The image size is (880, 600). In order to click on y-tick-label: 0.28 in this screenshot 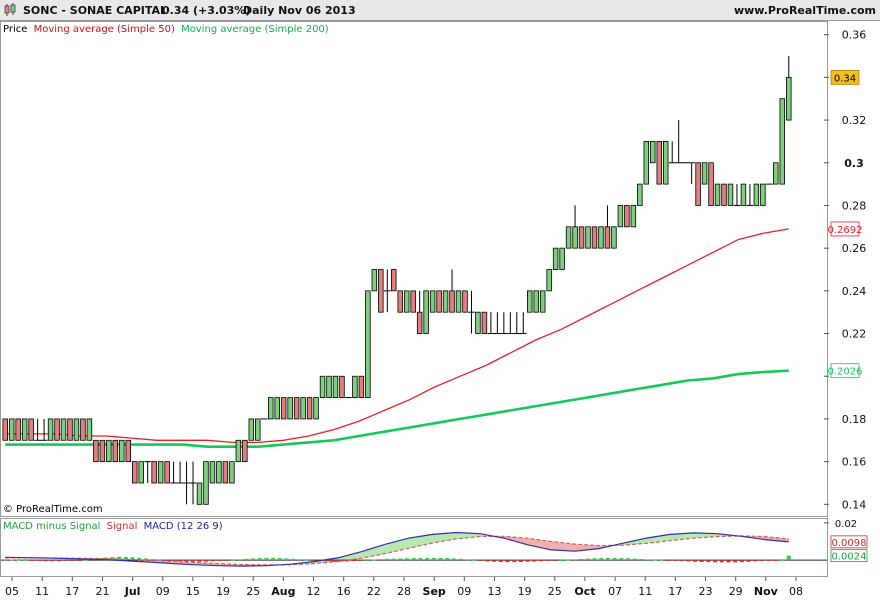, I will do `click(854, 205)`.